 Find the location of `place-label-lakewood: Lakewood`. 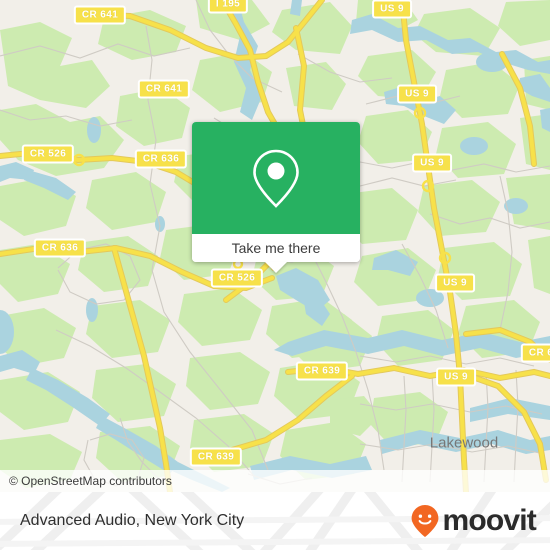

place-label-lakewood: Lakewood is located at coordinates (464, 443).